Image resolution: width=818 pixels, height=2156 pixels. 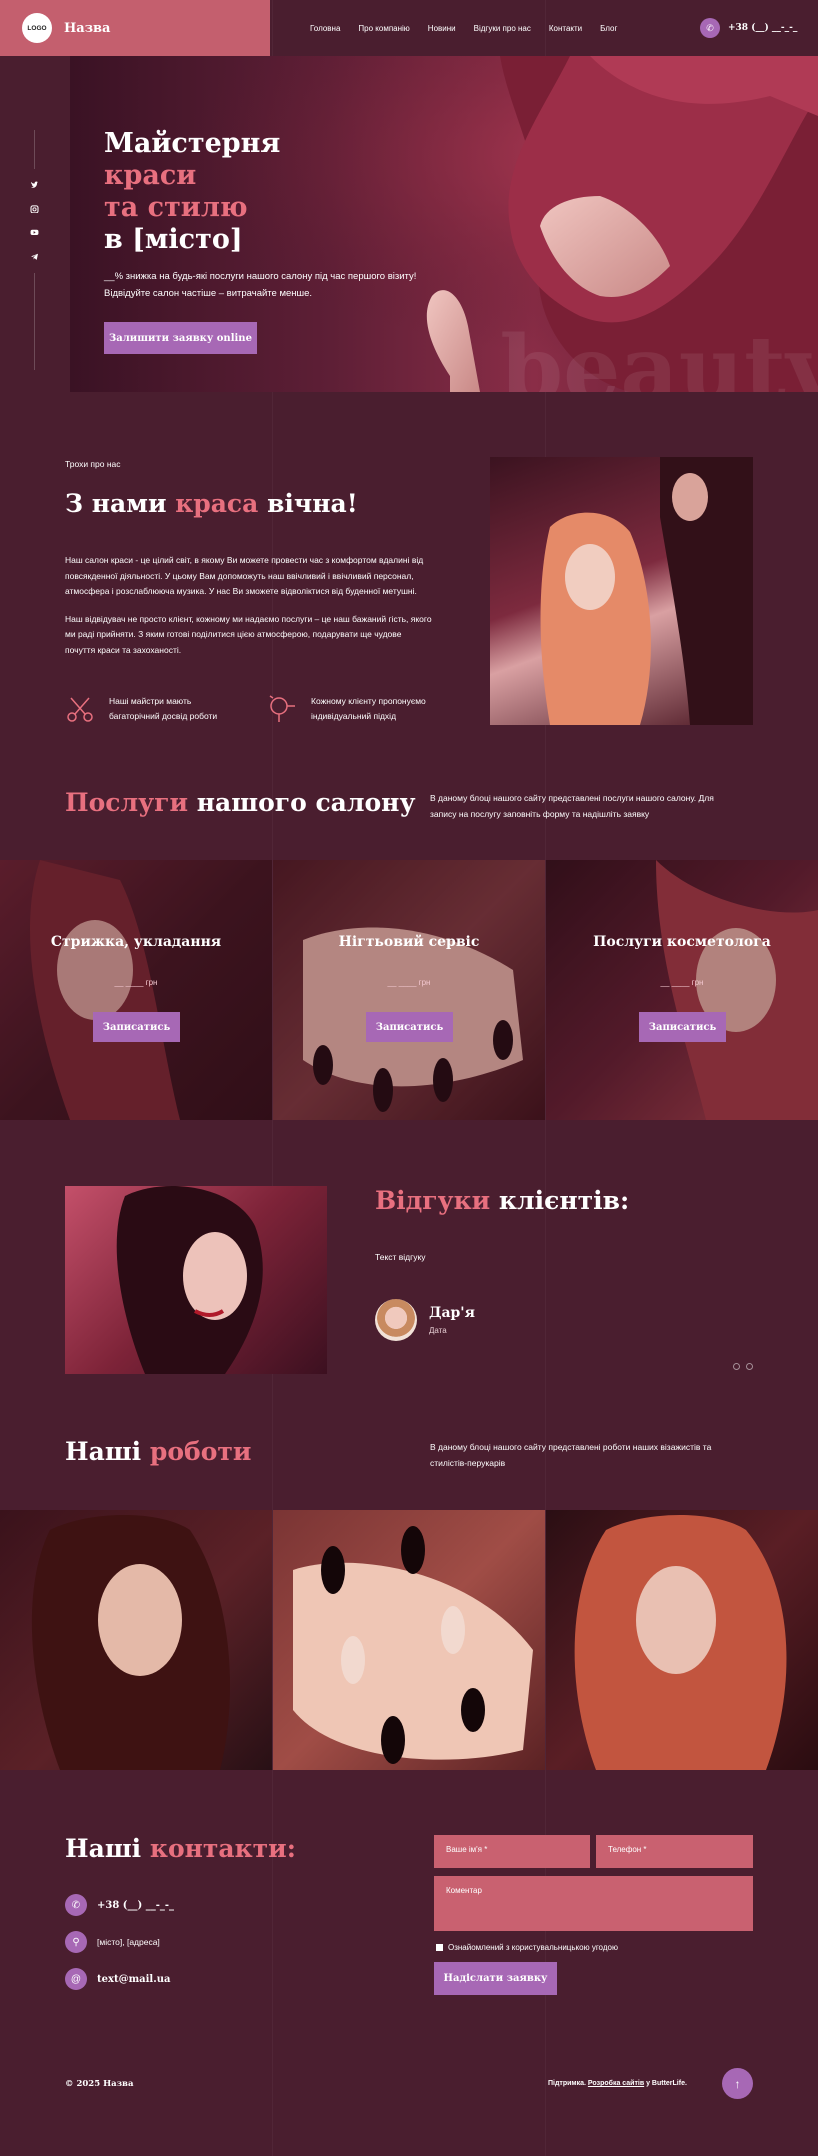 I want to click on feature-text: індивідуальний підхід, so click(x=354, y=716).